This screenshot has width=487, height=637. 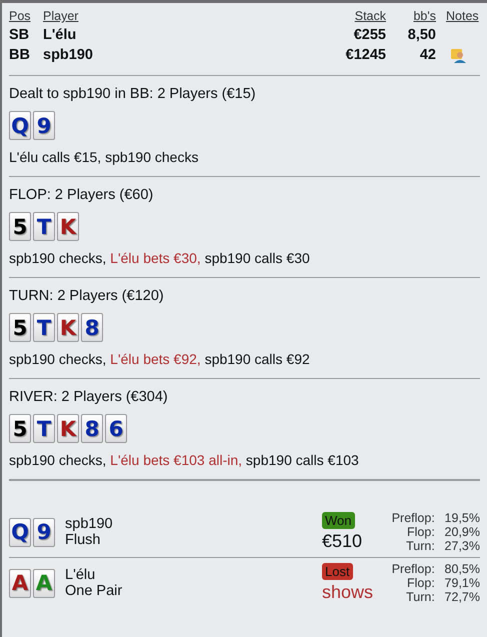 I want to click on column-header: bb's, so click(x=411, y=16).